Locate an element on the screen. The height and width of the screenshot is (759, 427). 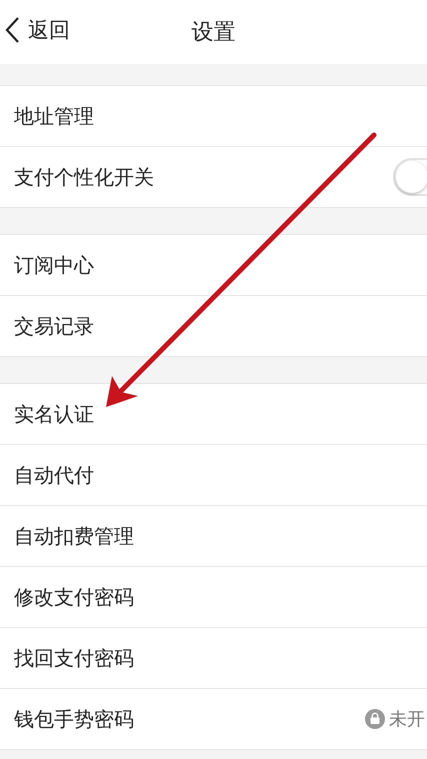
settings-label: 自动代付 is located at coordinates (54, 475).